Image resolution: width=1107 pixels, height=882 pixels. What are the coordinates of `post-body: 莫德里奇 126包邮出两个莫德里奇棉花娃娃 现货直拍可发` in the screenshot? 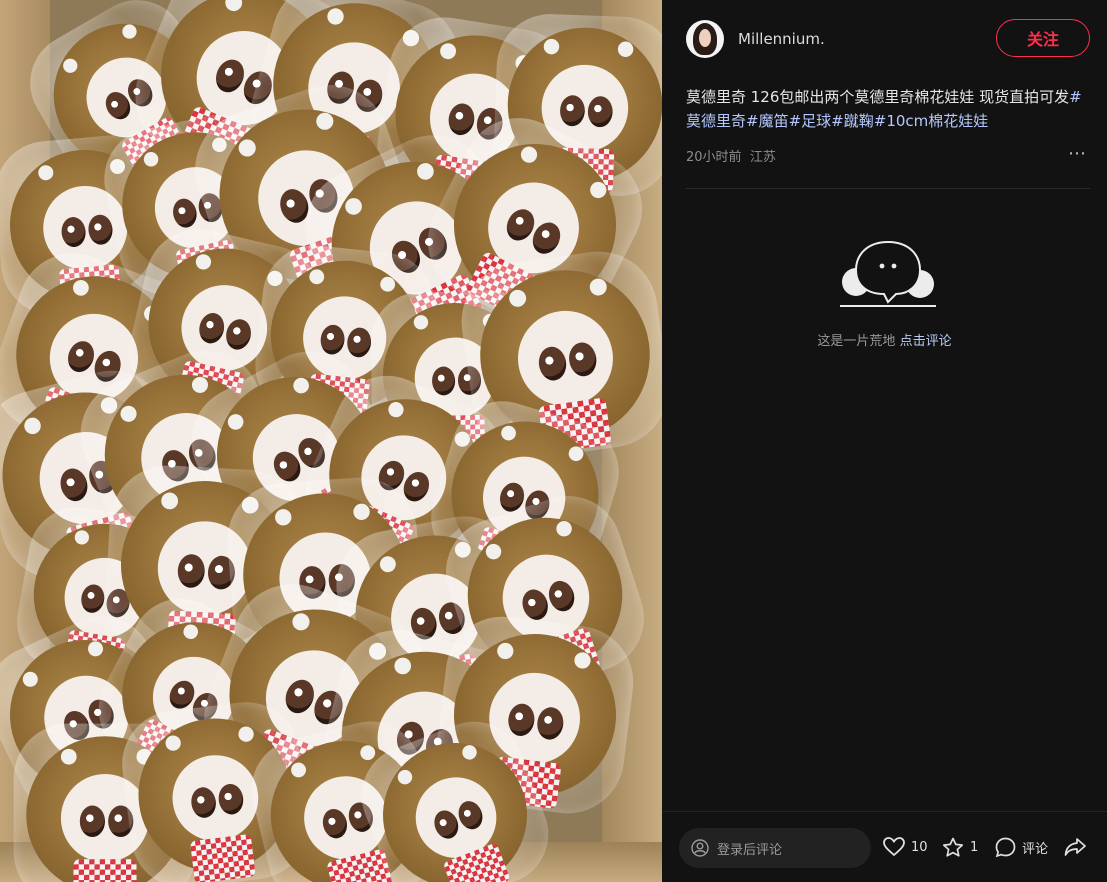 It's located at (878, 97).